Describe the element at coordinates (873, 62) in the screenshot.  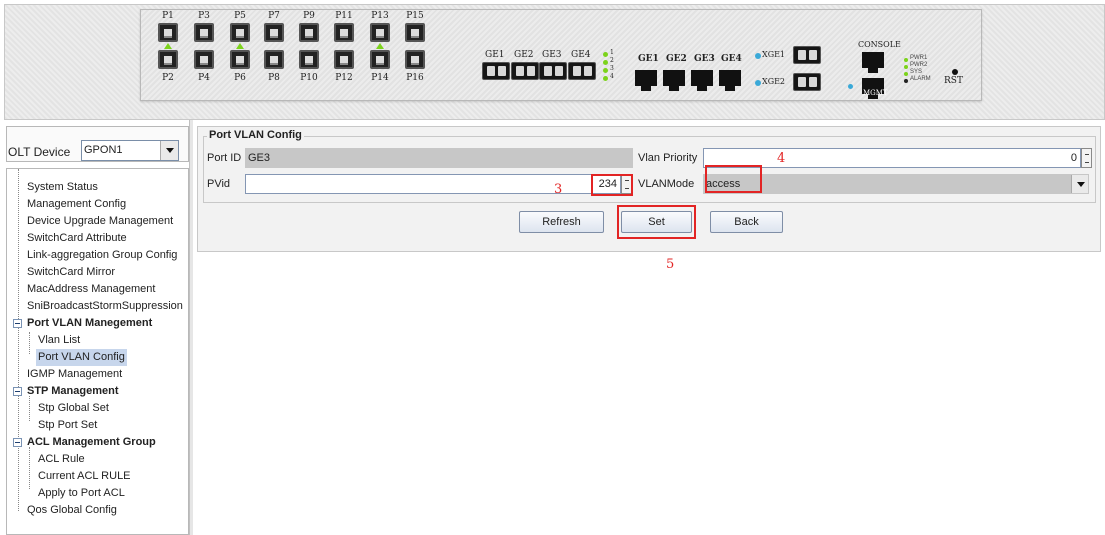
I see `console-port` at that location.